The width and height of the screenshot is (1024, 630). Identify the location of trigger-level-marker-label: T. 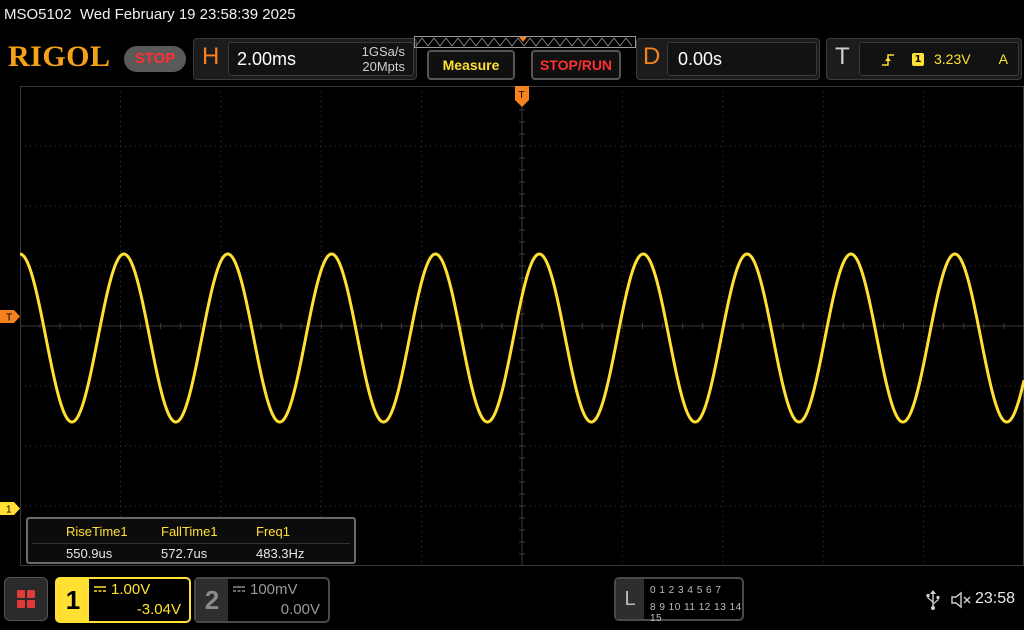
(9, 318).